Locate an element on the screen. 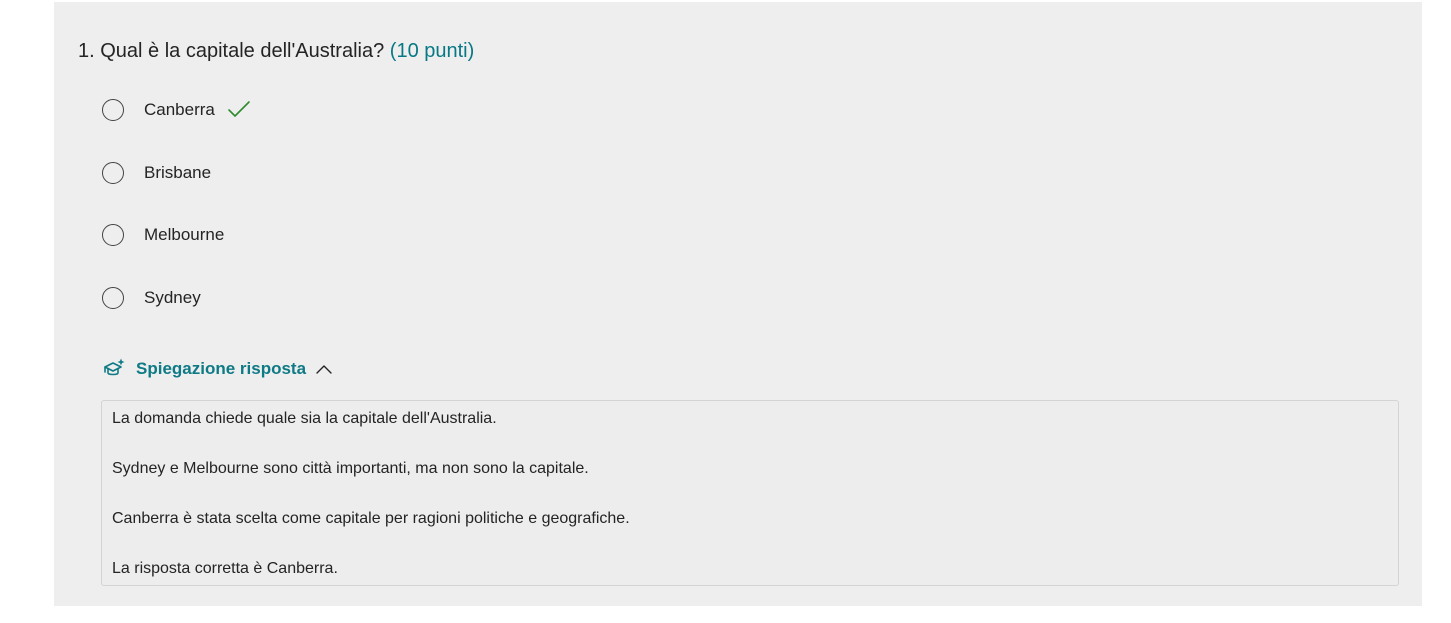  option-canberra: Canberra is located at coordinates (176, 110).